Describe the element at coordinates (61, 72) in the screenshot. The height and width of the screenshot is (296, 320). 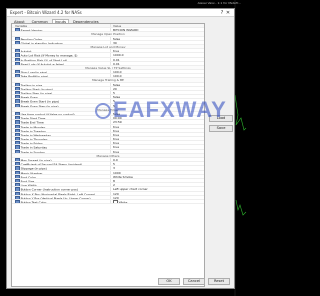
I see `variable-cell: Stop Loss(in pips)` at that location.